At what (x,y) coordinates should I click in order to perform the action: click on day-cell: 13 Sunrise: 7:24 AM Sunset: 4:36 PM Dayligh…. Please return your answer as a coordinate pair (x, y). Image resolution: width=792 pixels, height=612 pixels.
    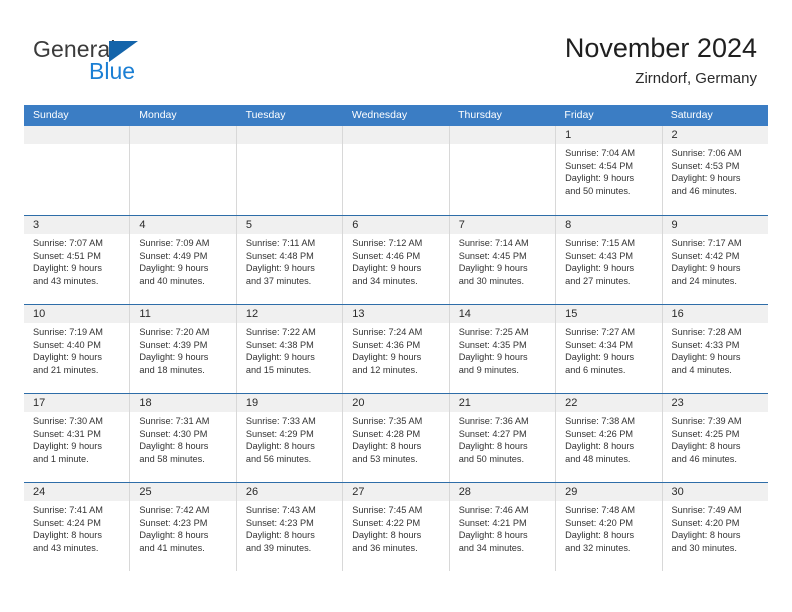
    Looking at the image, I should click on (396, 349).